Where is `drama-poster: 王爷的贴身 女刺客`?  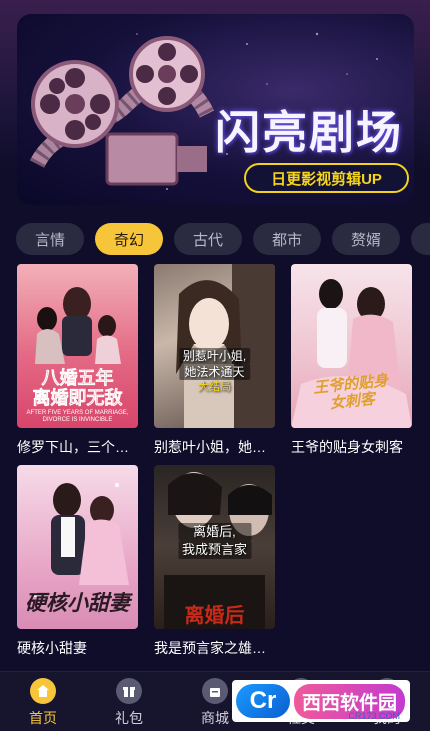
drama-poster: 王爷的贴身 女刺客 is located at coordinates (351, 346).